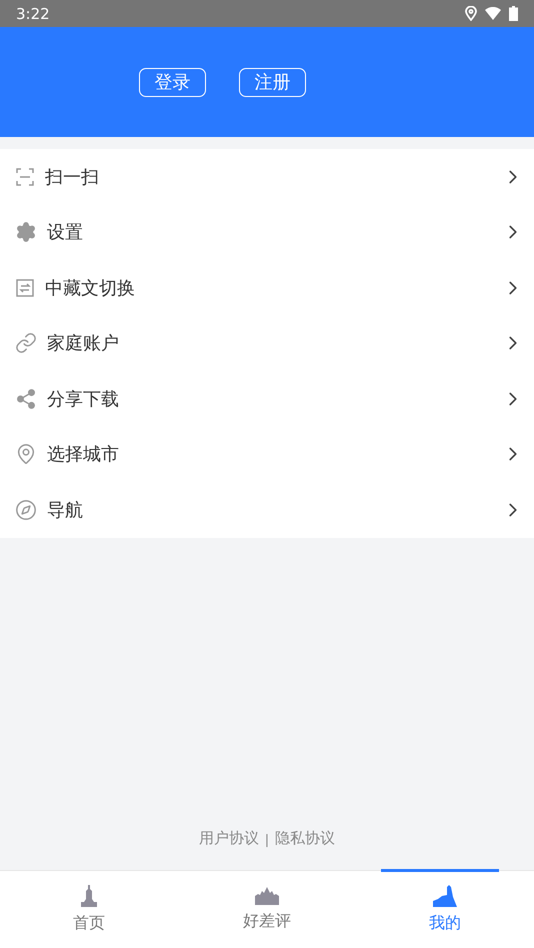 The height and width of the screenshot is (948, 534). I want to click on wifi-icon, so click(493, 13).